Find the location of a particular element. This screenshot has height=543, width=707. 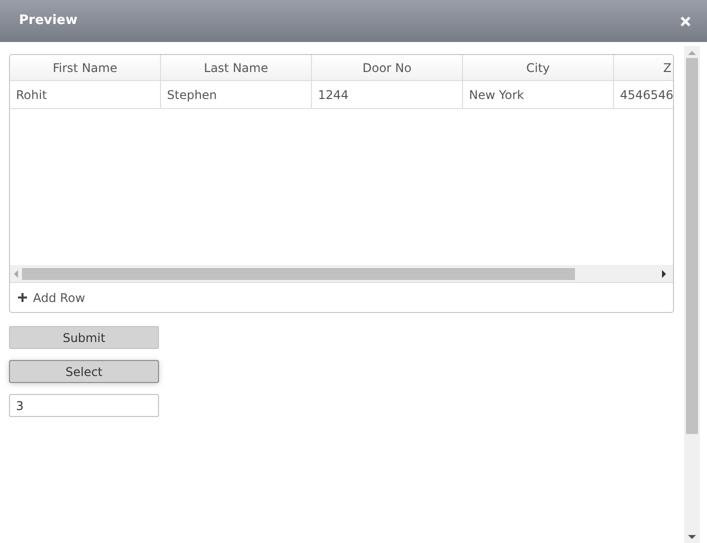

table-cell: 1244 is located at coordinates (387, 94).